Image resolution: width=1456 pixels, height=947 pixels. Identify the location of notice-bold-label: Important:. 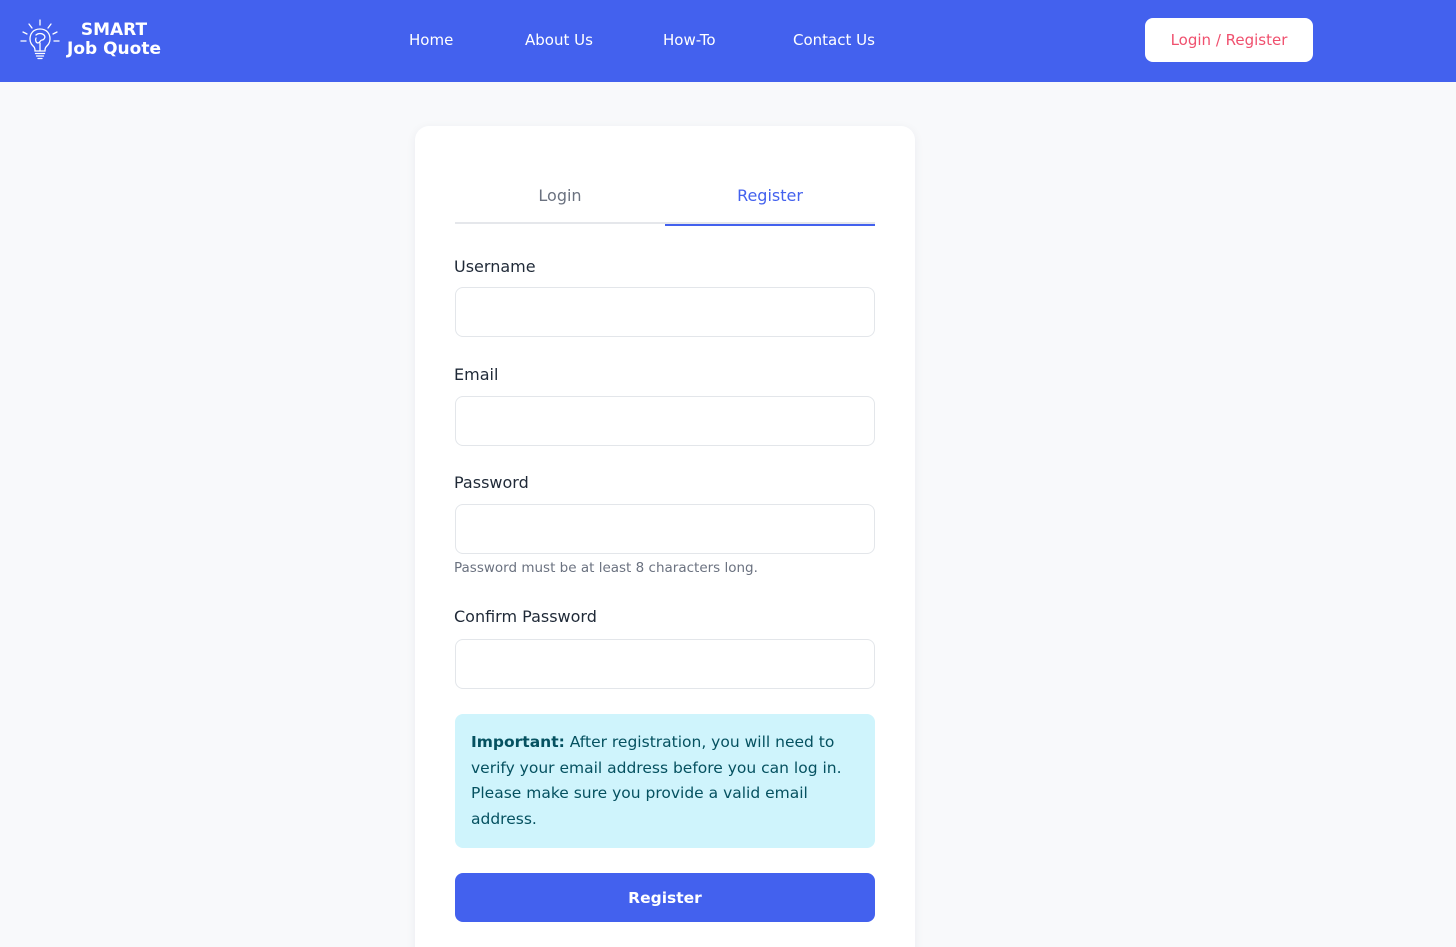
(518, 742).